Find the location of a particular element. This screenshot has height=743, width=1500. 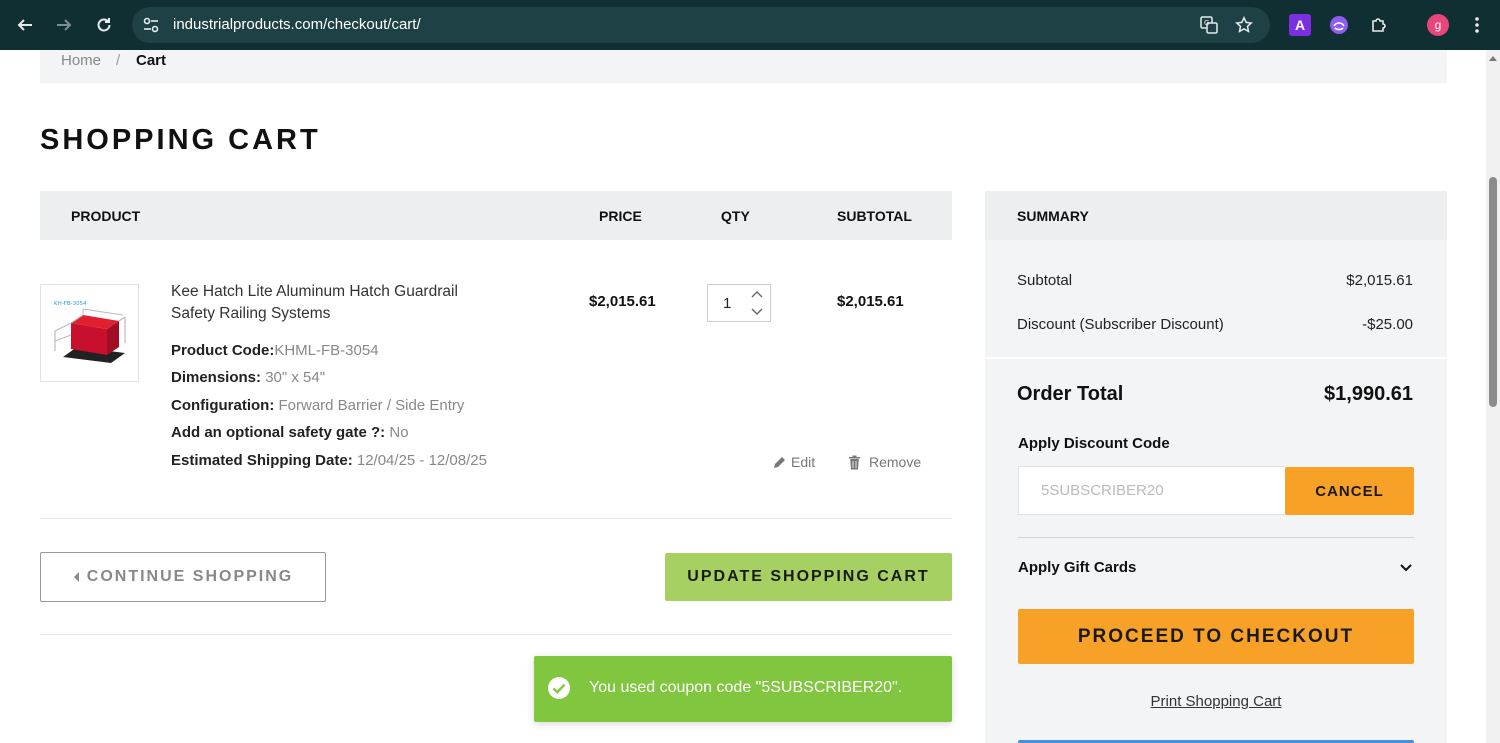

svg-text: G is located at coordinates (1206, 23).